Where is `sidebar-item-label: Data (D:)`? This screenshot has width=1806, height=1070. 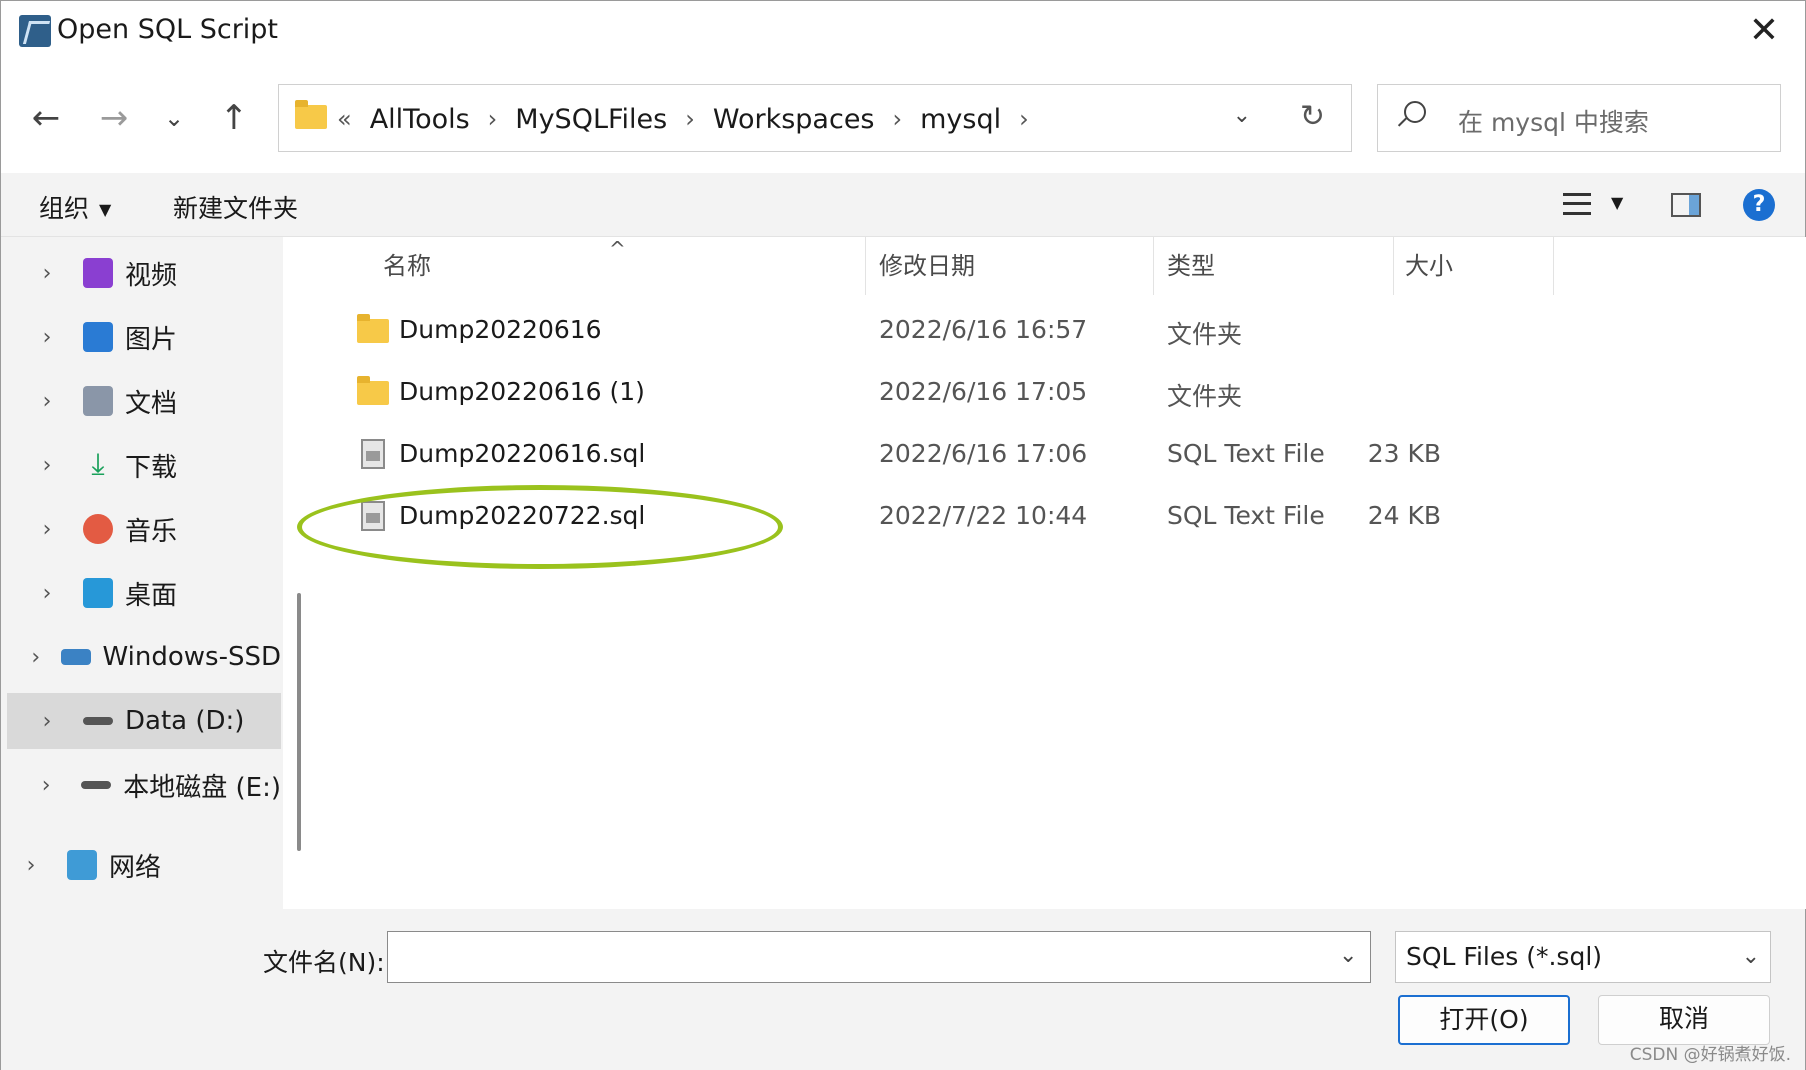
sidebar-item-label: Data (D:) is located at coordinates (185, 721).